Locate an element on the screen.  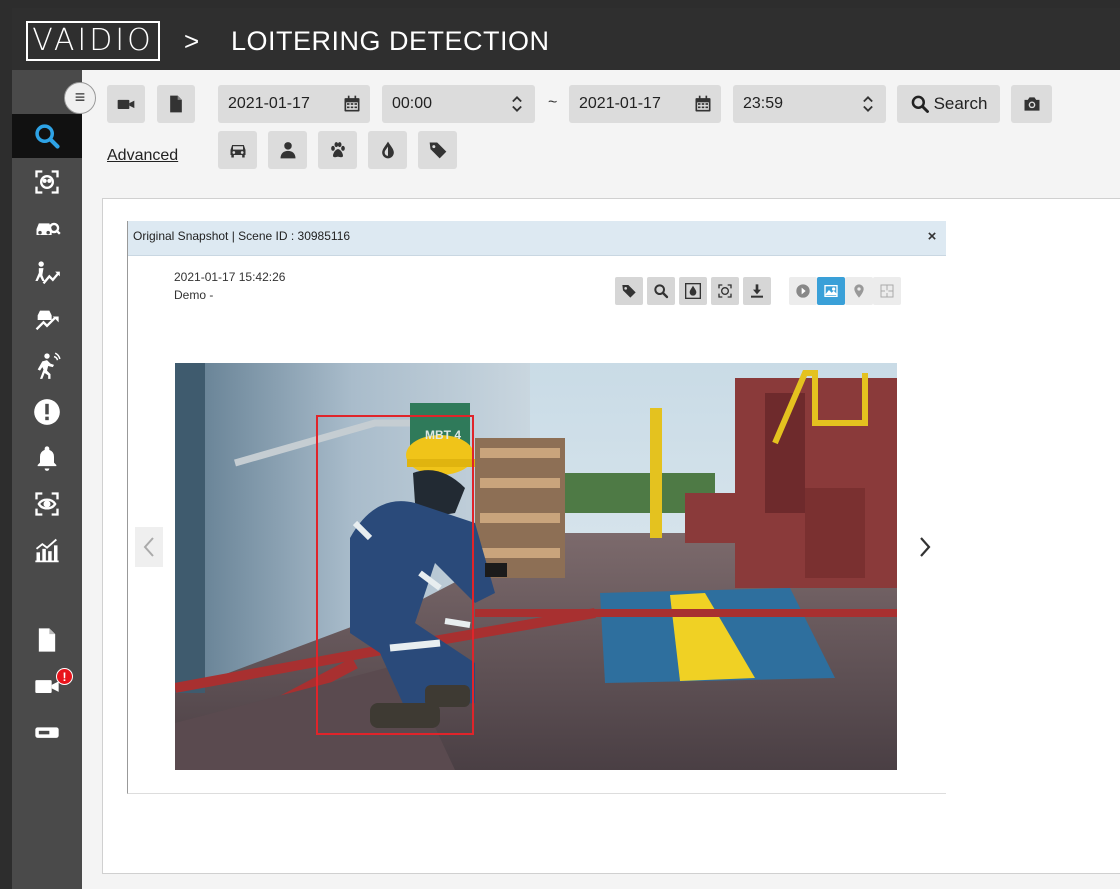
sidebar-item-loitering is located at coordinates (47, 366).